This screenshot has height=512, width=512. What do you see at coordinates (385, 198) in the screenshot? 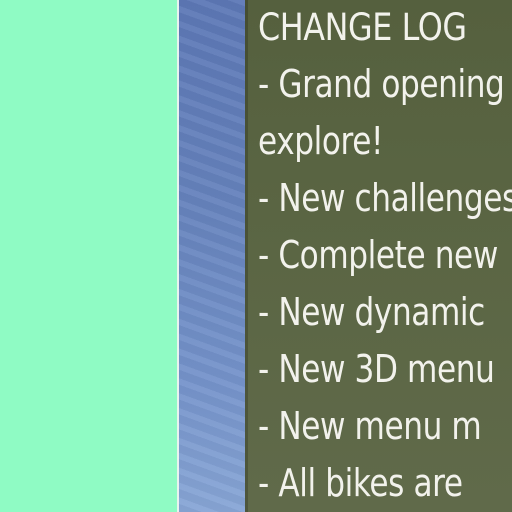
I see `changelog-line: - New challenges` at bounding box center [385, 198].